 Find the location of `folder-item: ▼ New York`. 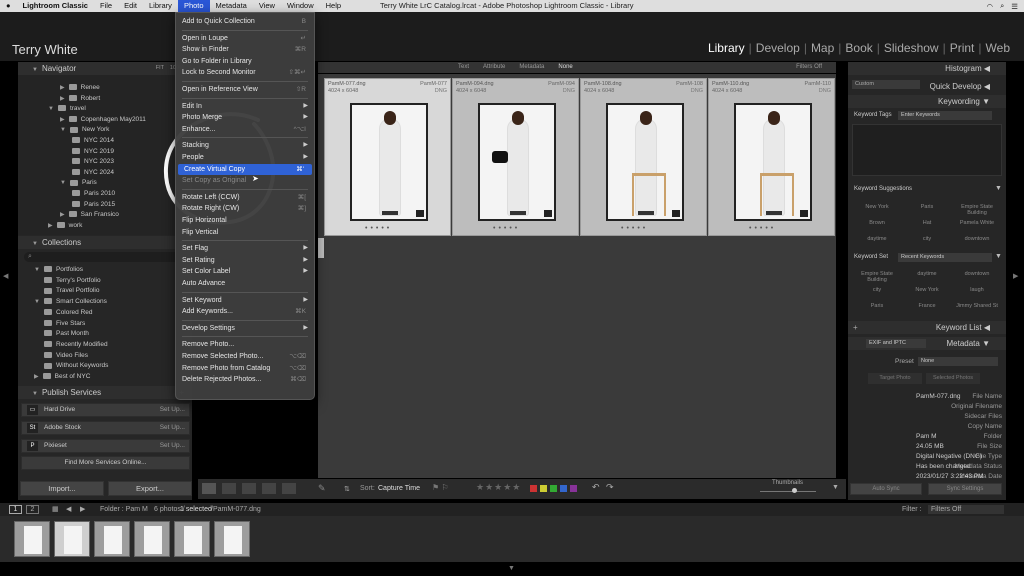

folder-item: ▼ New York is located at coordinates (84, 130).